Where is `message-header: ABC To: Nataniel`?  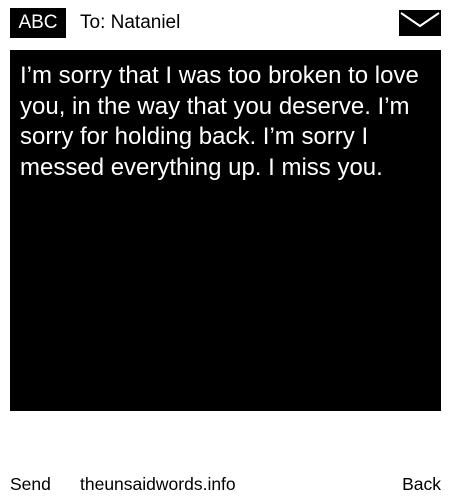
message-header: ABC To: Nataniel is located at coordinates (225, 24).